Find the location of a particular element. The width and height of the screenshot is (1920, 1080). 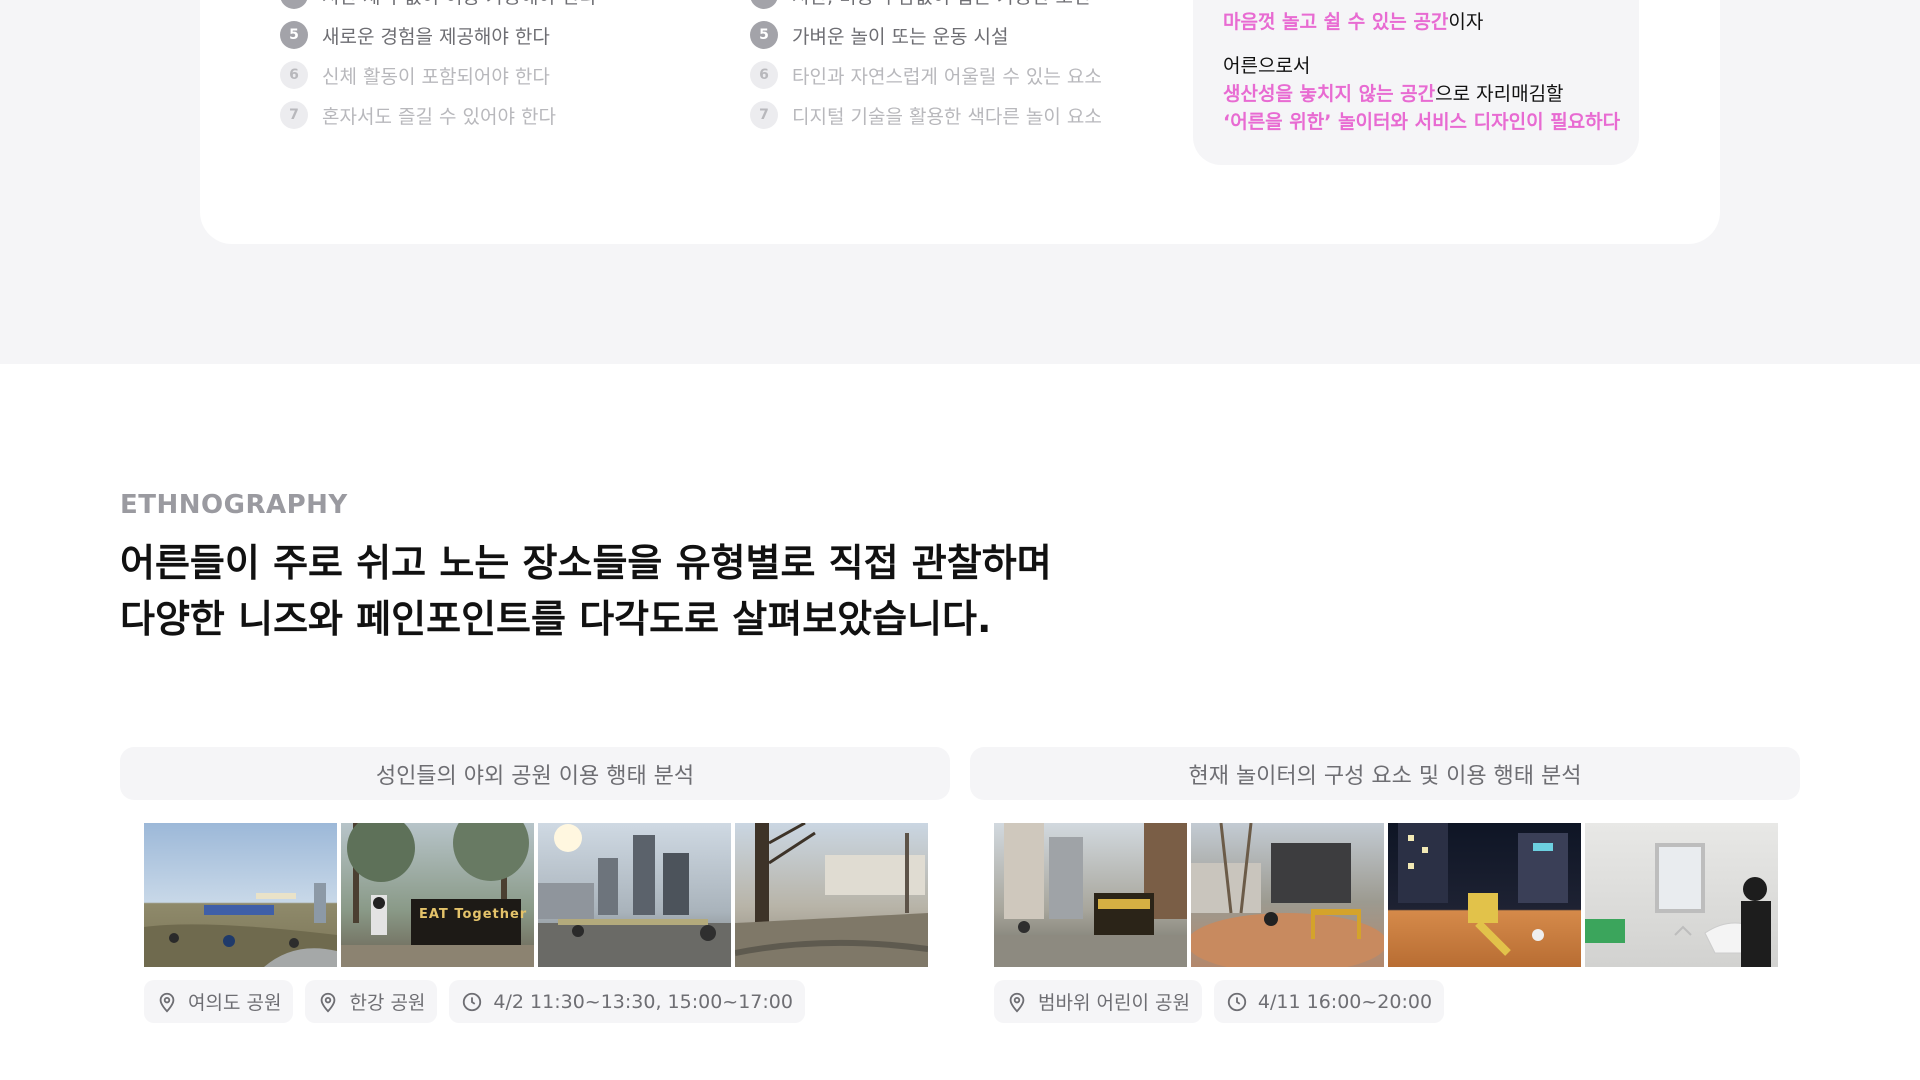

summary-line-3: 생산성을 놓치지 않는 공간으로 자리매김할 is located at coordinates (1393, 94).